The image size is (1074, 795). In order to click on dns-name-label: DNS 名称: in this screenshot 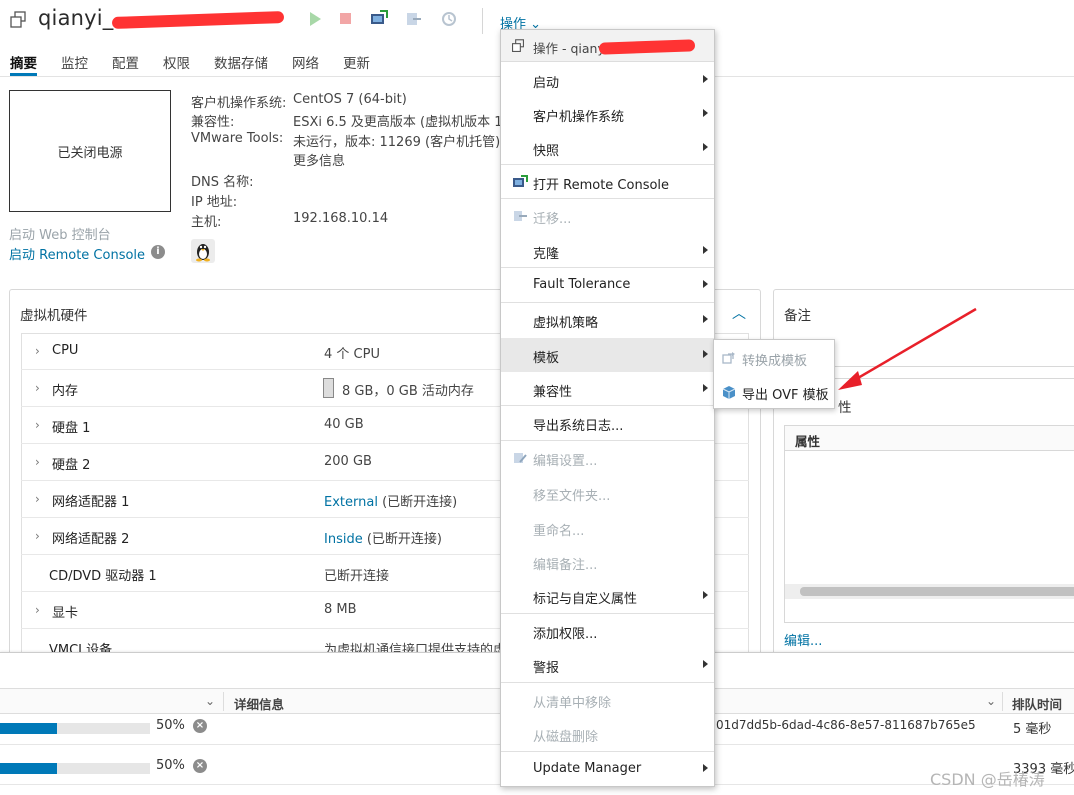, I will do `click(222, 182)`.